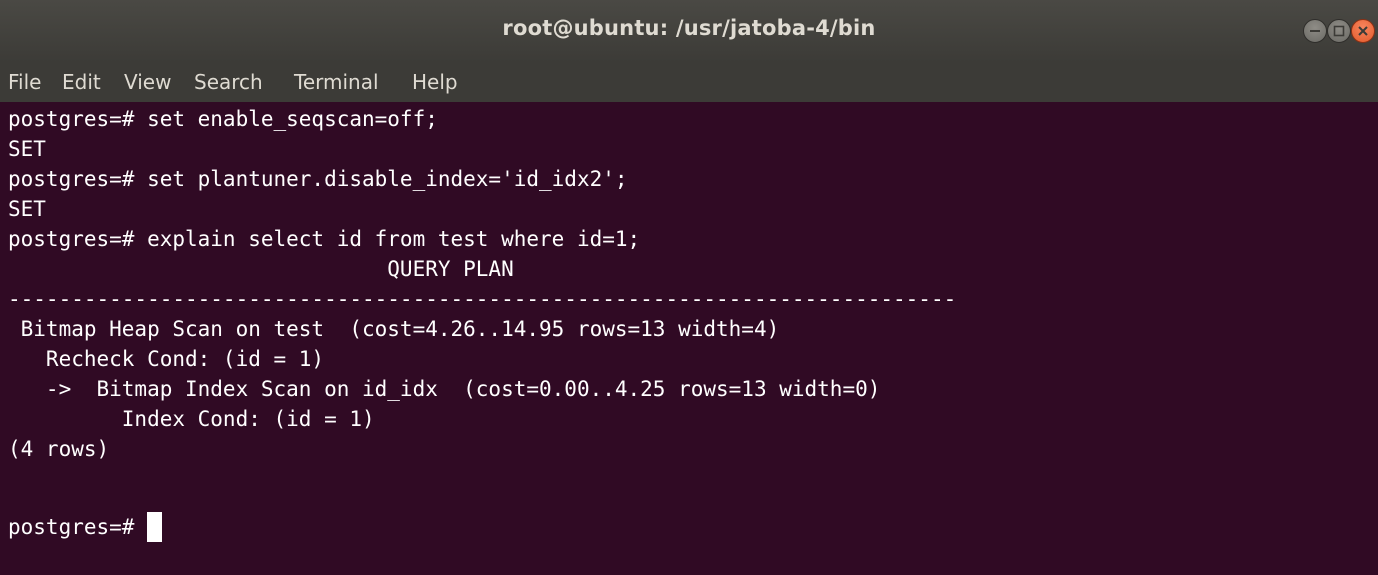  Describe the element at coordinates (336, 82) in the screenshot. I see `menu-terminal: Terminal` at that location.